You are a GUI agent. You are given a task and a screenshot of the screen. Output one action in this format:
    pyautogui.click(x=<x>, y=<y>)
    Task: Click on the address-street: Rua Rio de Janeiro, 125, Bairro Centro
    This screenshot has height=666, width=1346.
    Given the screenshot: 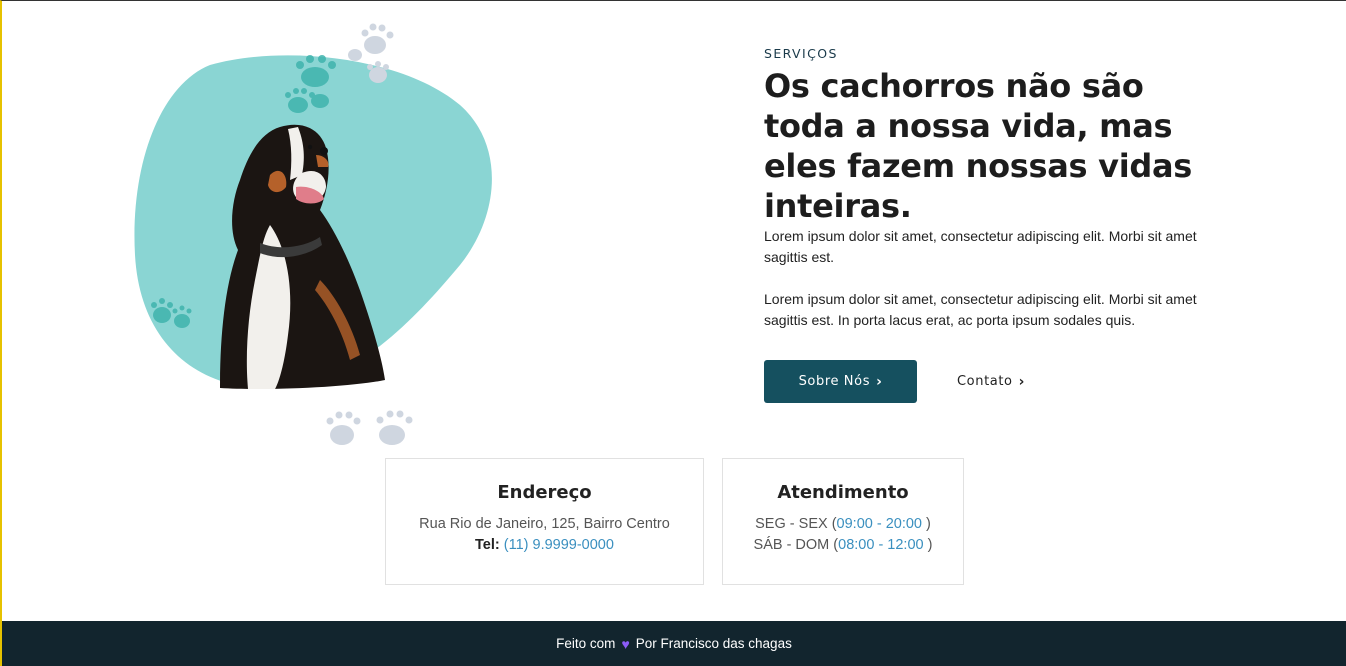 What is the action you would take?
    pyautogui.click(x=544, y=524)
    